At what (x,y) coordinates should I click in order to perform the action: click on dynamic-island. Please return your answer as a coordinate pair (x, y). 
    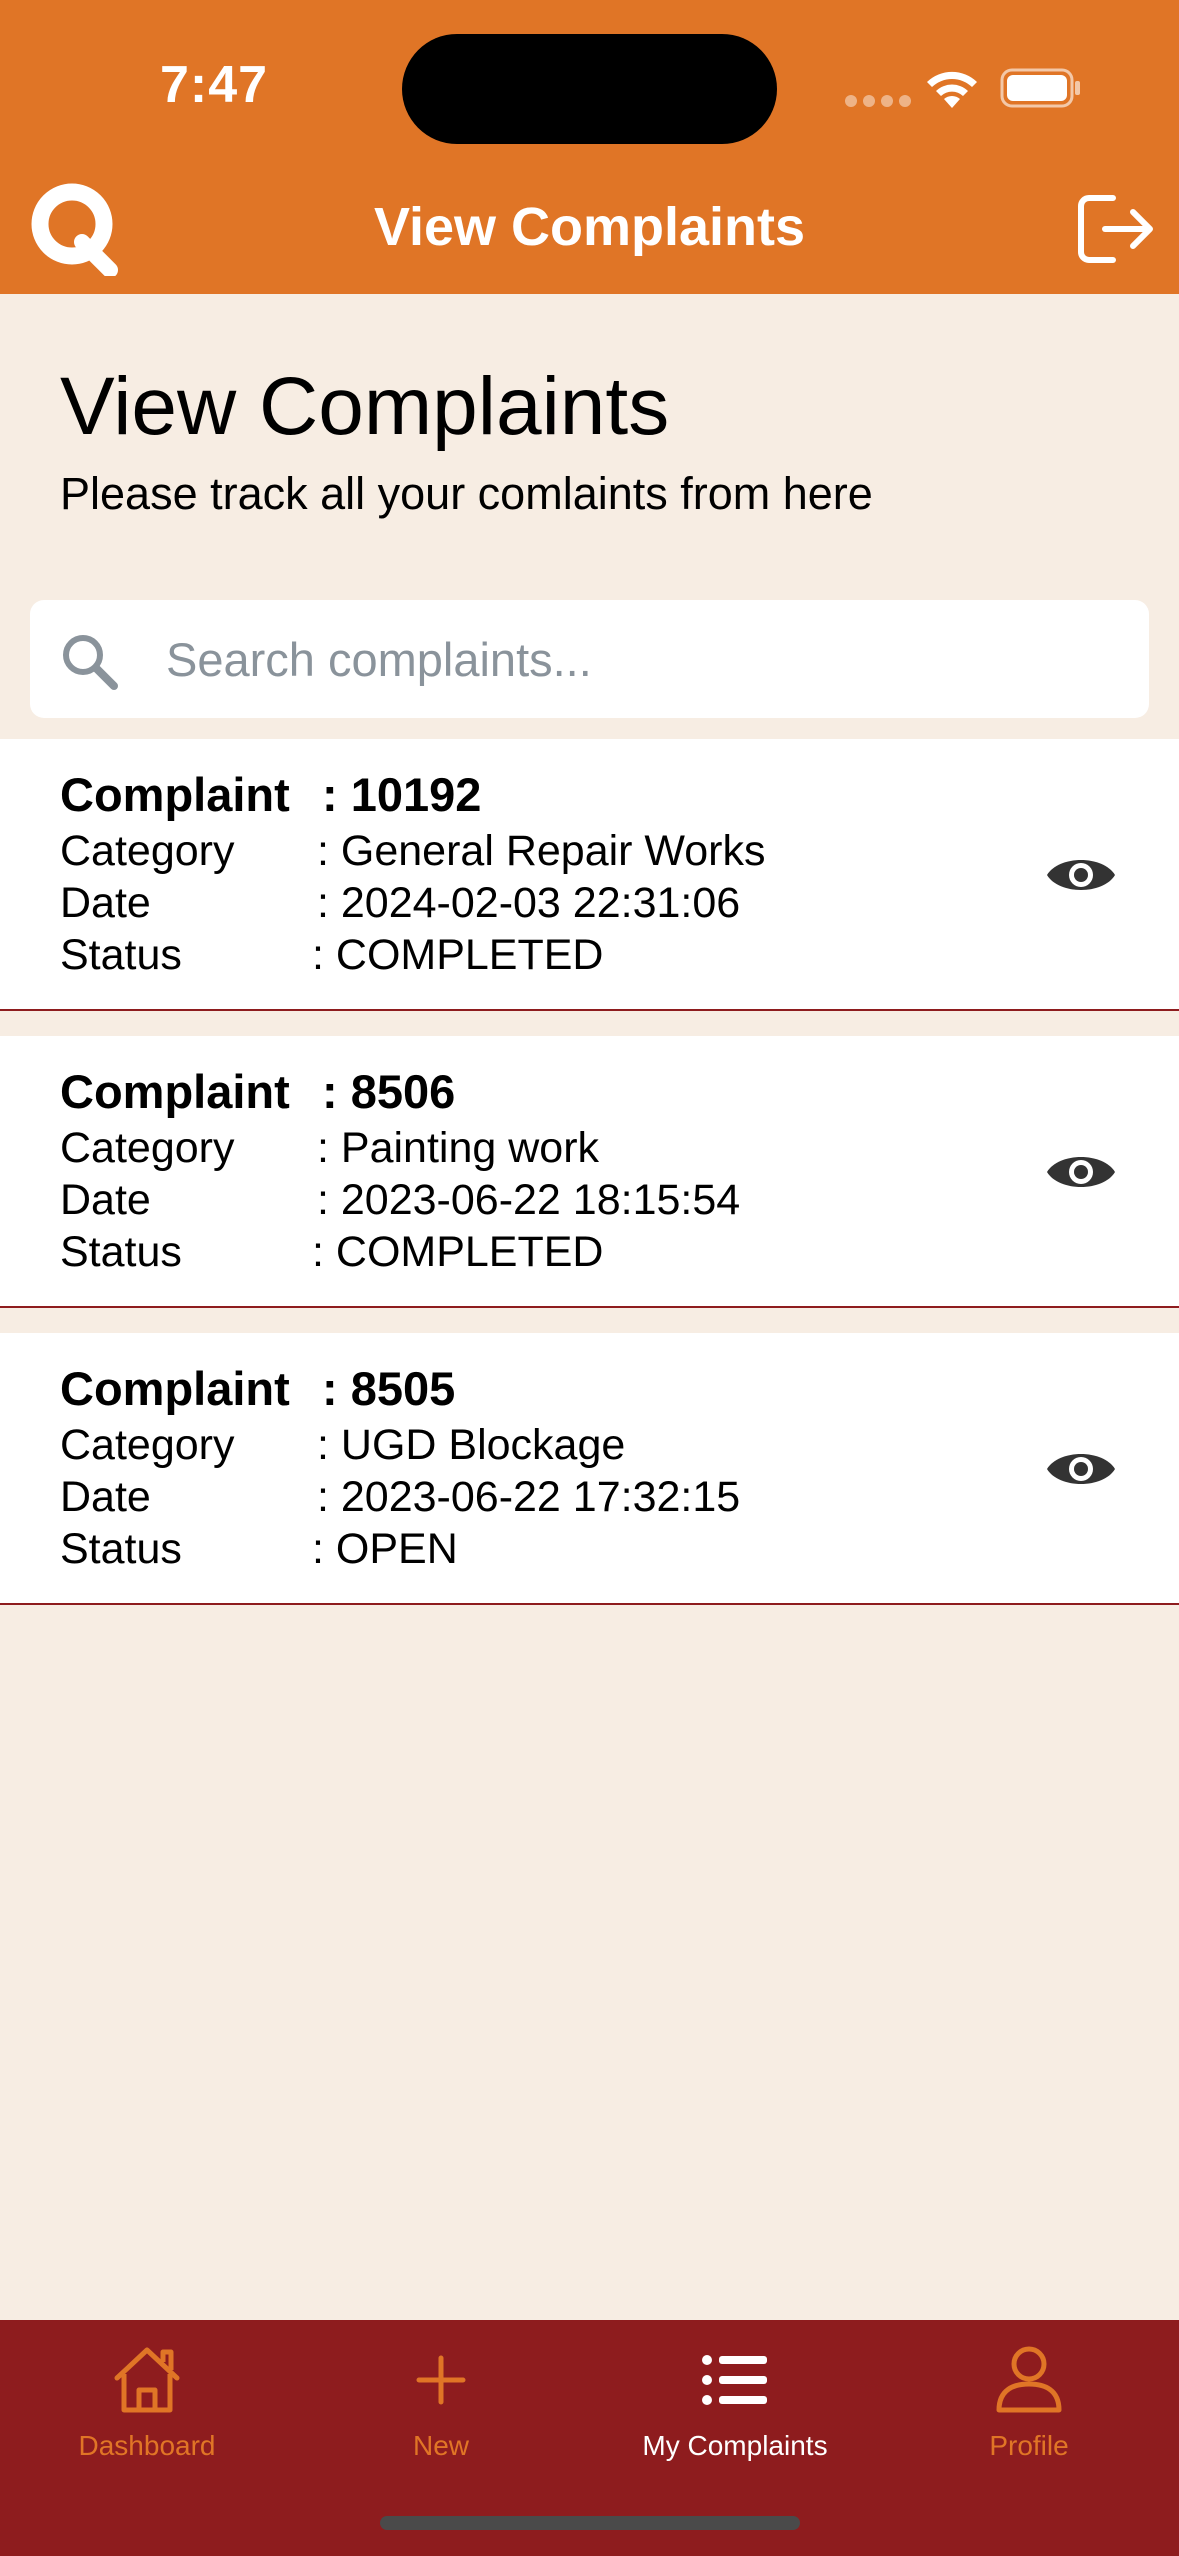
    Looking at the image, I should click on (589, 89).